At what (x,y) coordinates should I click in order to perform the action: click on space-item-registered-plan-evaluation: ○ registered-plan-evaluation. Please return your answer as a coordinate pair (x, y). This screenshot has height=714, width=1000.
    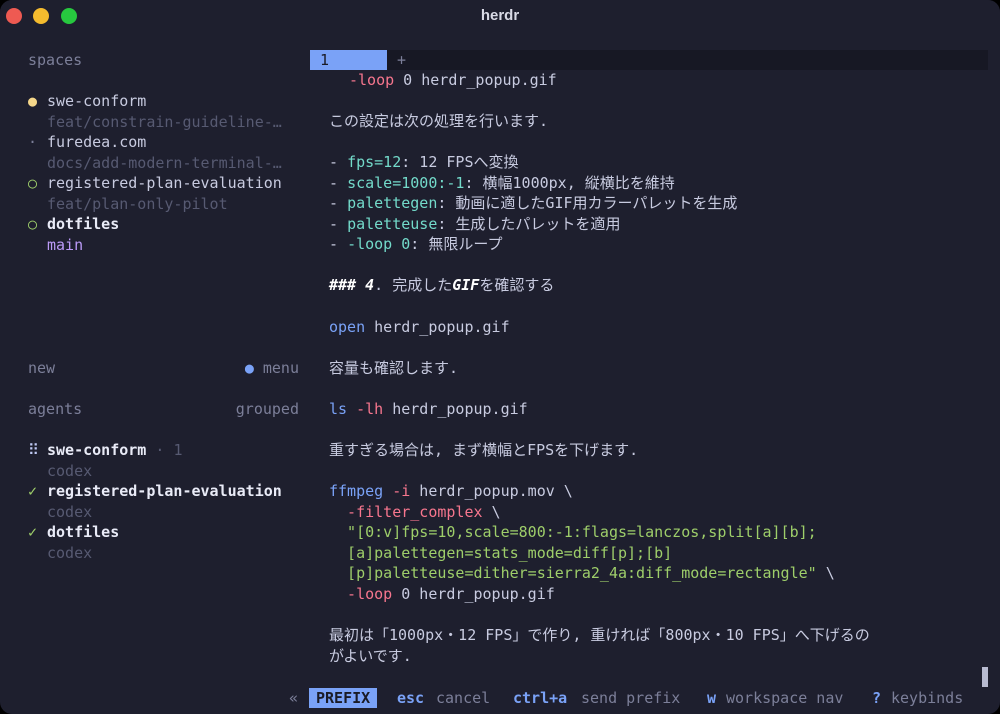
    Looking at the image, I should click on (155, 183).